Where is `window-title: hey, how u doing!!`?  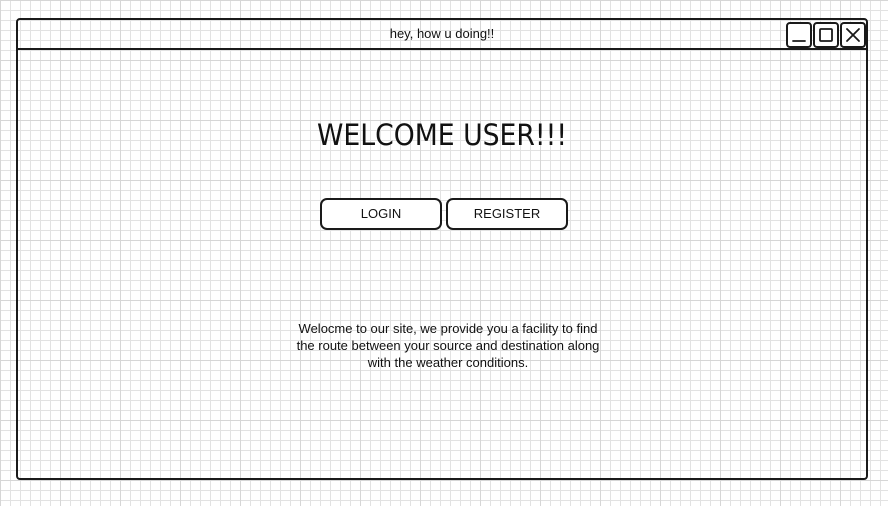
window-title: hey, how u doing!! is located at coordinates (442, 33).